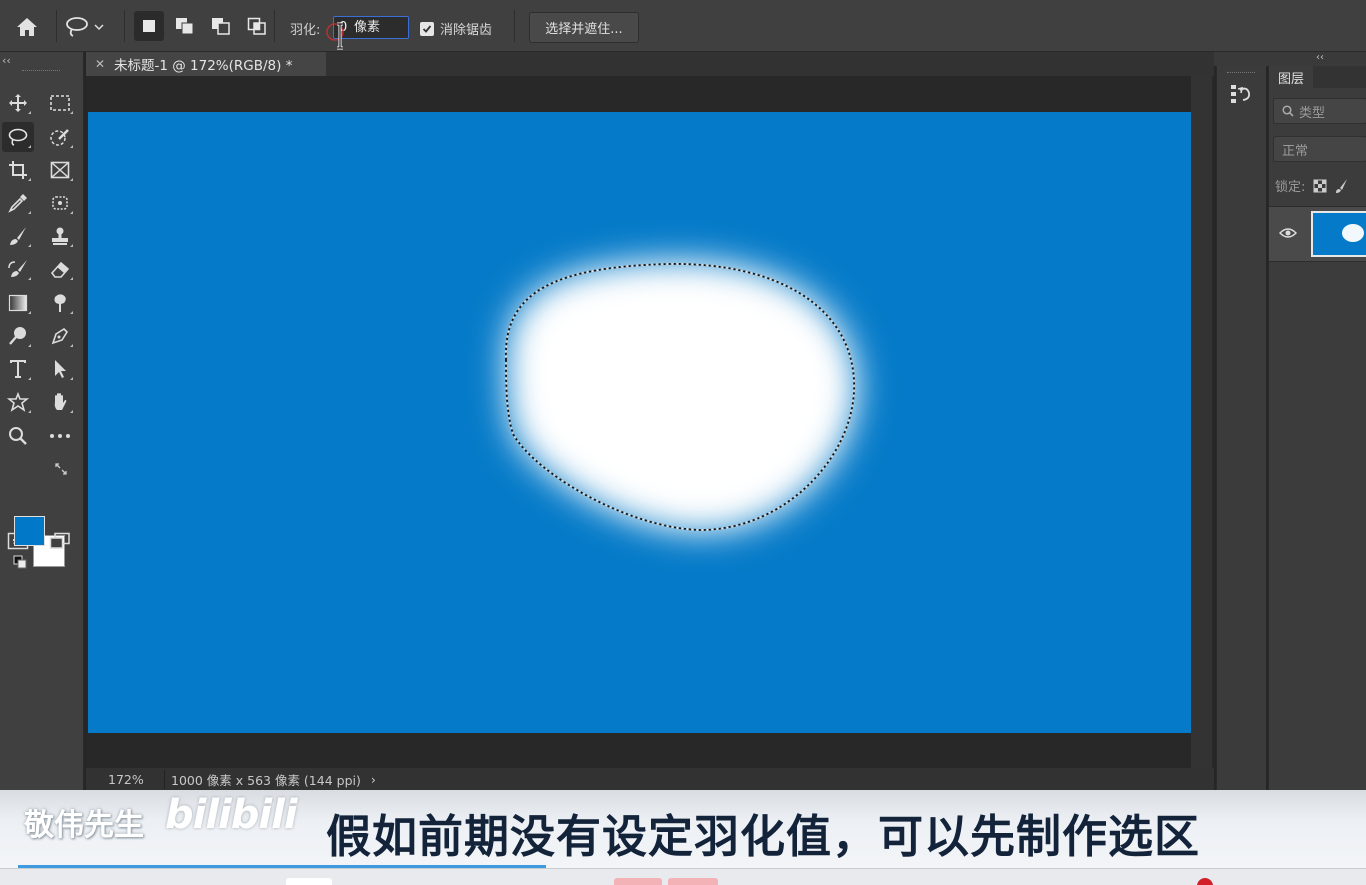 The image size is (1366, 885). I want to click on document-tab-bar: ✕ 未标题-1 @ 172%(RGB/8) *, so click(650, 64).